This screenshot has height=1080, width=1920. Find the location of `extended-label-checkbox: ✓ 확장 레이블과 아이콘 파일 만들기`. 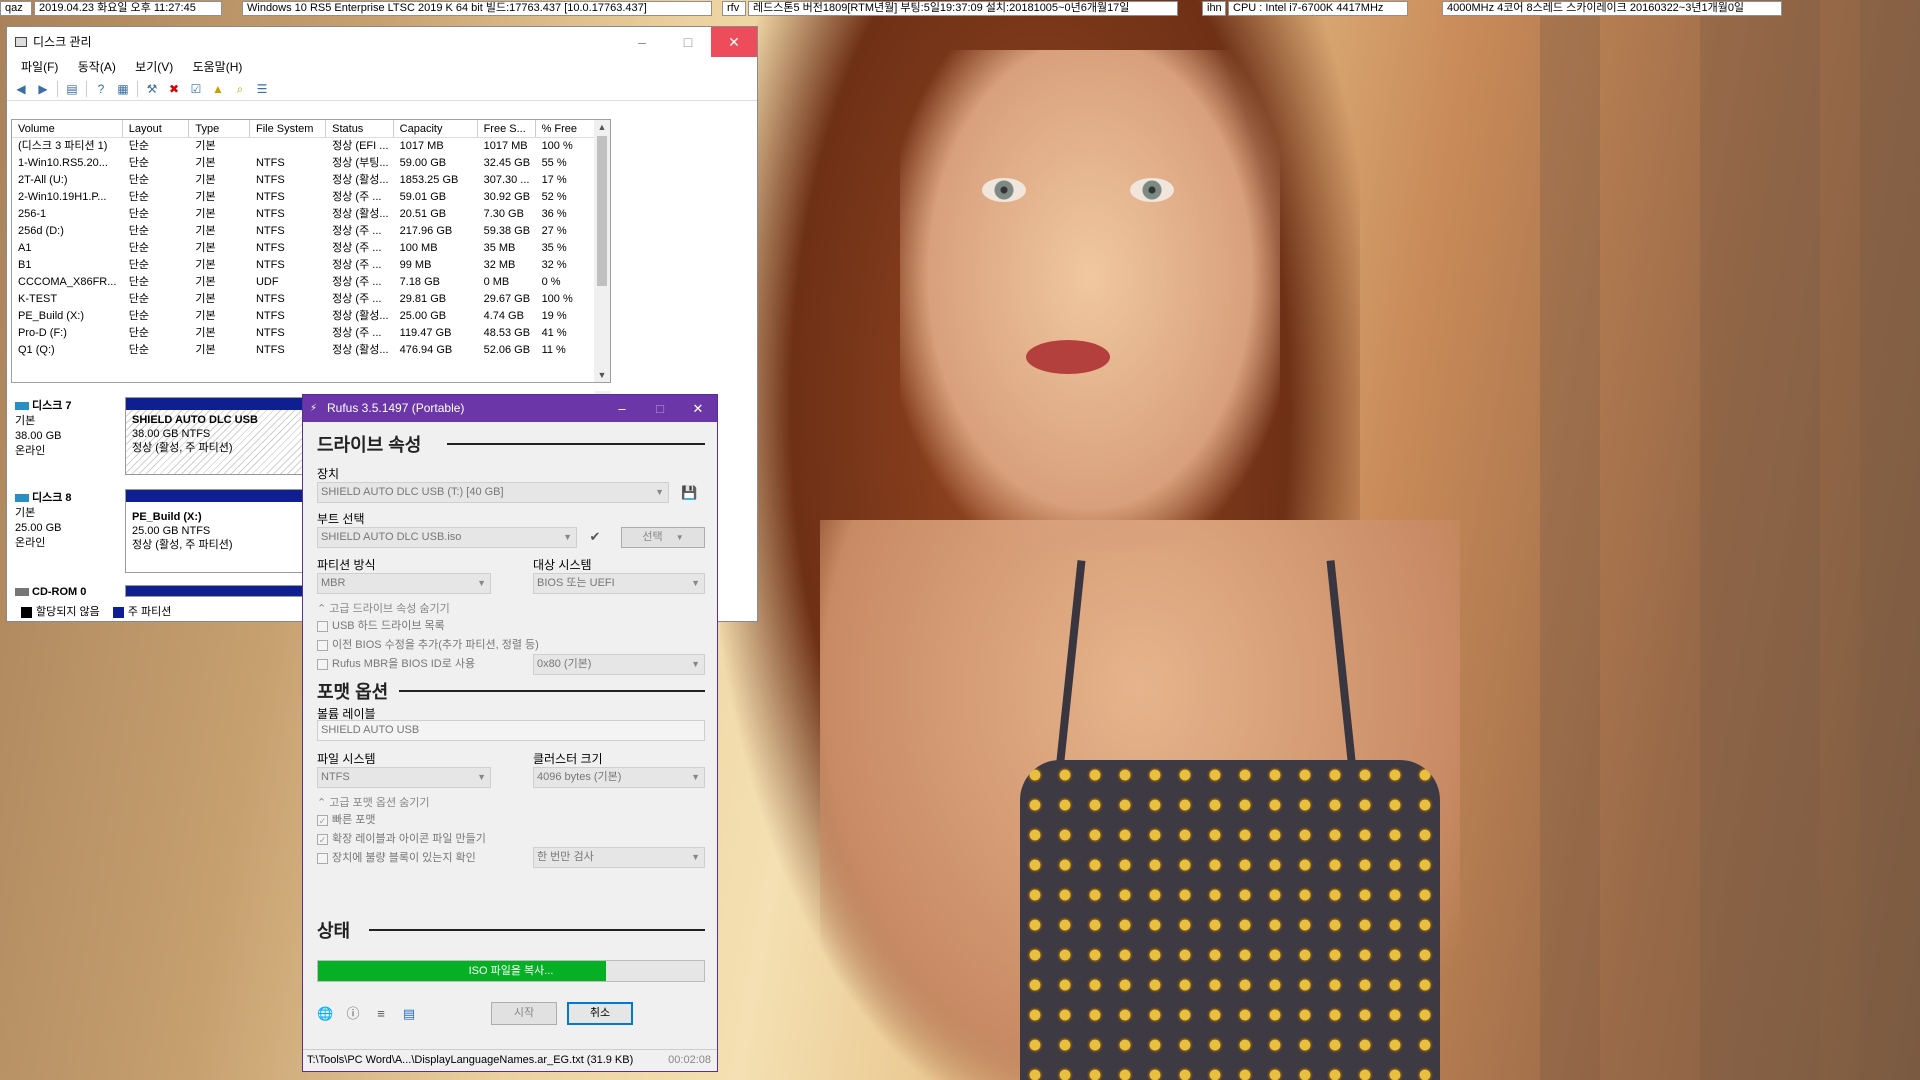

extended-label-checkbox: ✓ 확장 레이블과 아이콘 파일 만들기 is located at coordinates (401, 839).